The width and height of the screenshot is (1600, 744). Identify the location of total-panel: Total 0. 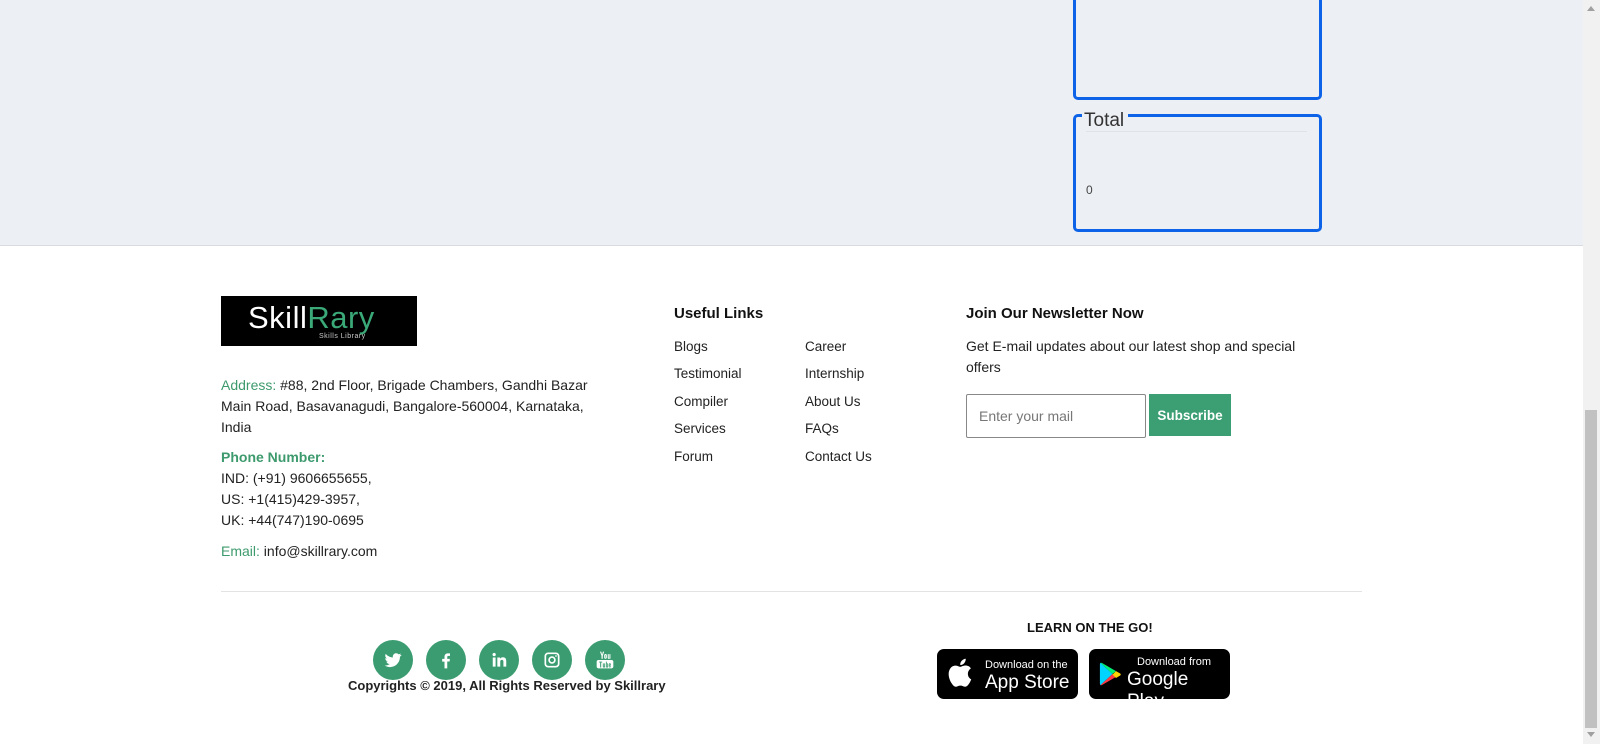
(1197, 171).